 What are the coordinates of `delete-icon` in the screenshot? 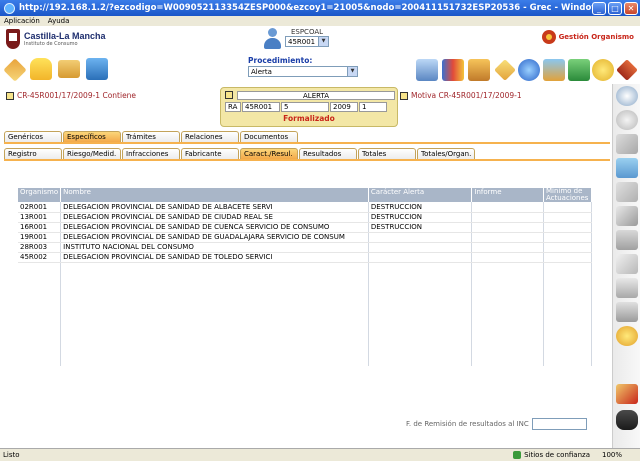 It's located at (627, 394).